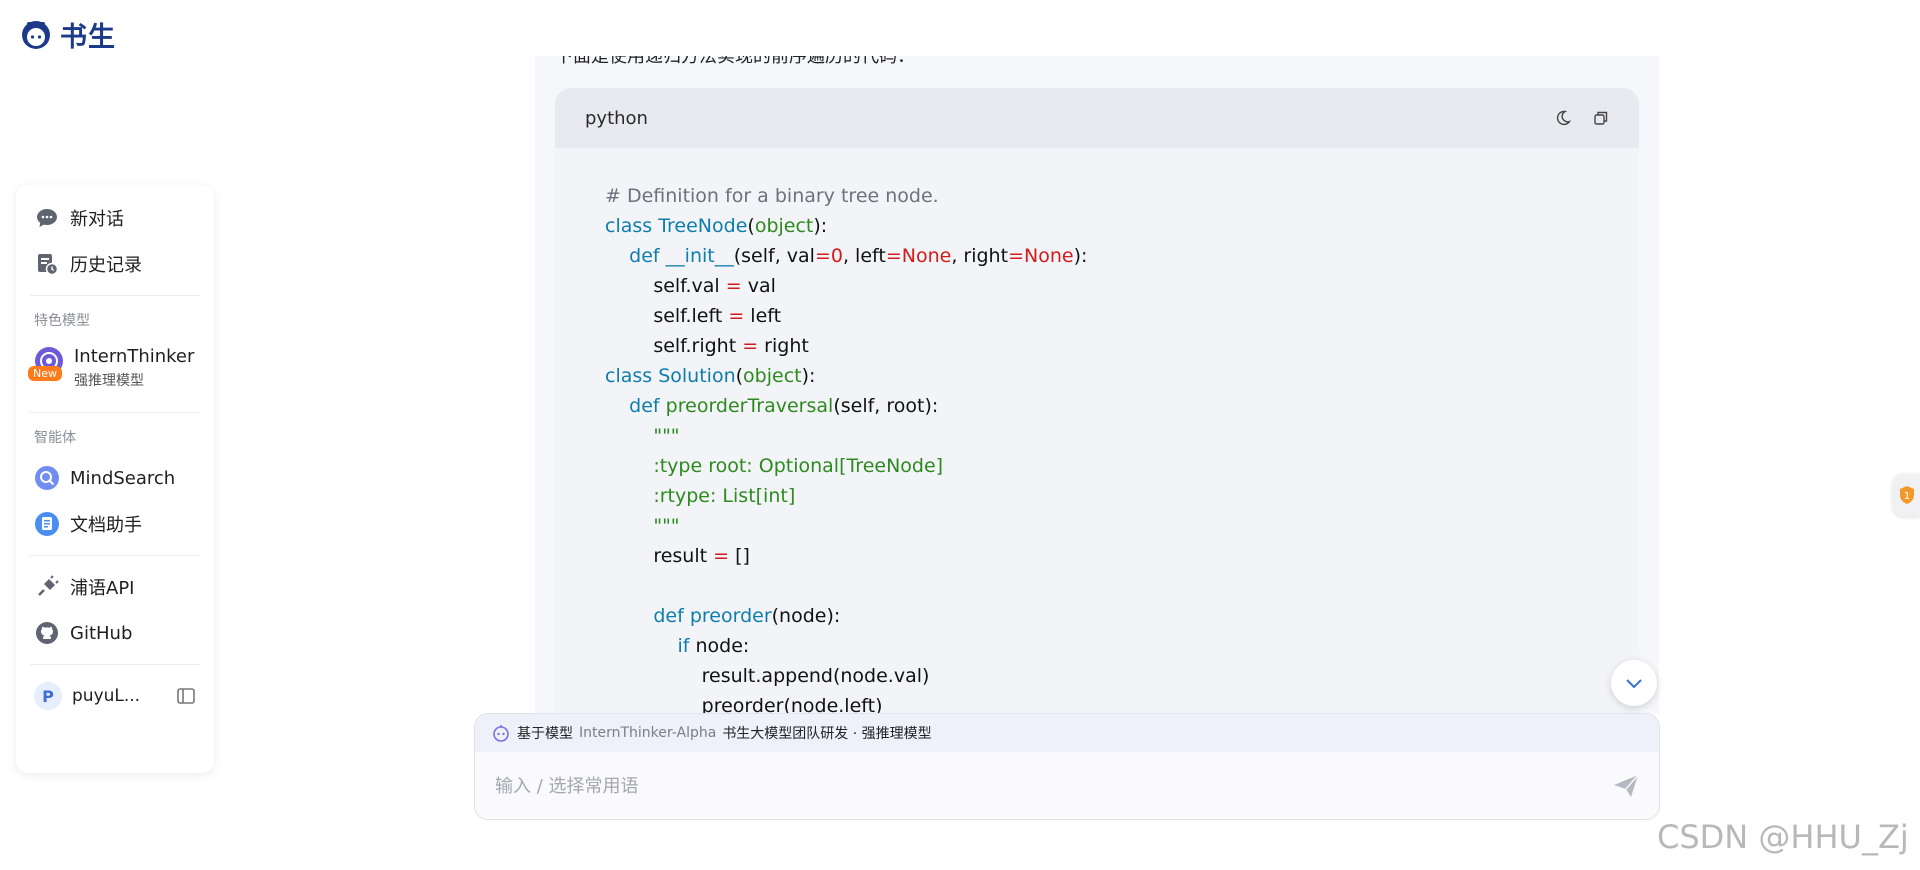  I want to click on chat-bubble-icon, so click(47, 218).